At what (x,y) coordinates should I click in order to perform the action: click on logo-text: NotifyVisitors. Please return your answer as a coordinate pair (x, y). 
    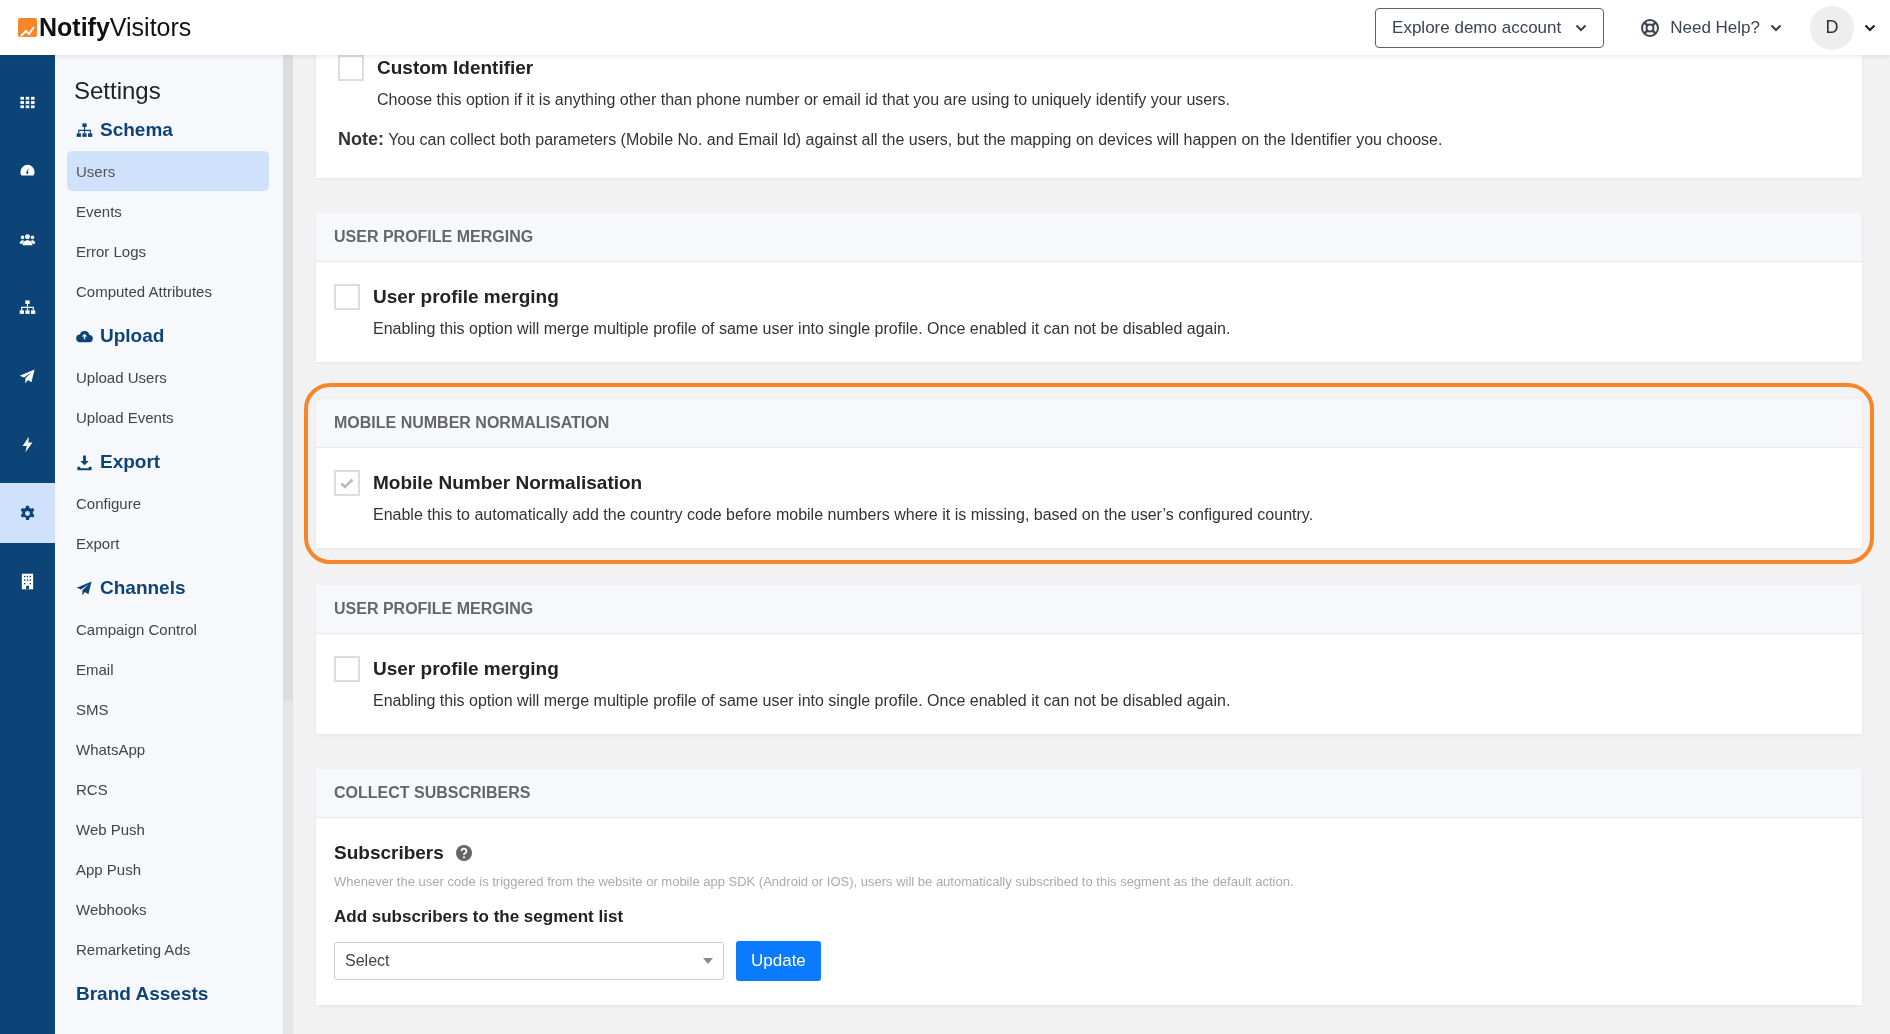
    Looking at the image, I should click on (115, 27).